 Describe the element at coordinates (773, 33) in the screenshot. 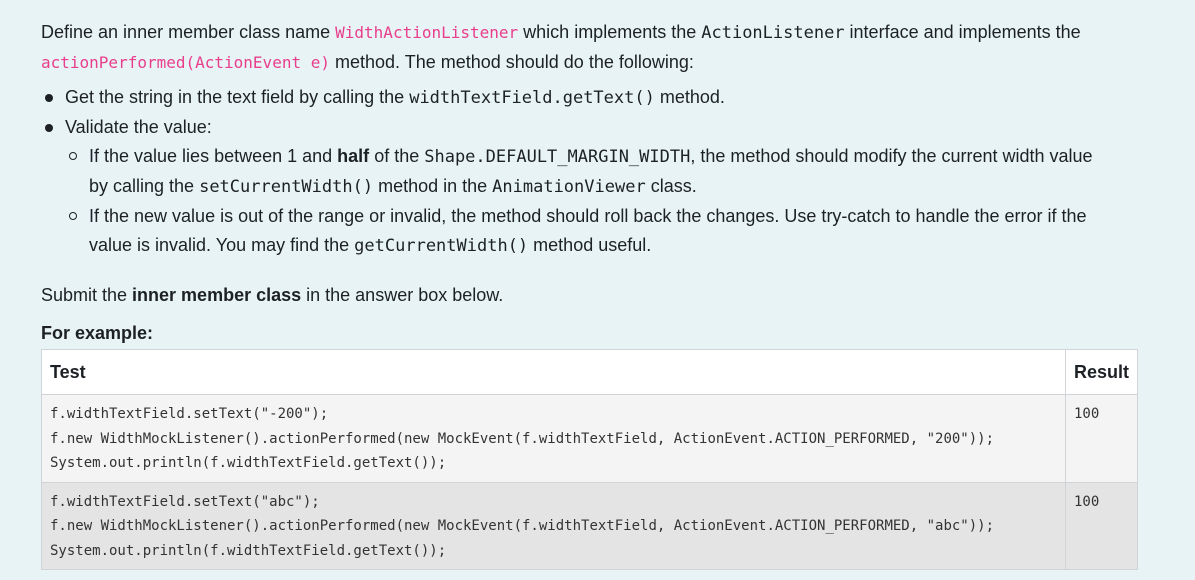

I see `interface-name-code: ActionListener` at that location.